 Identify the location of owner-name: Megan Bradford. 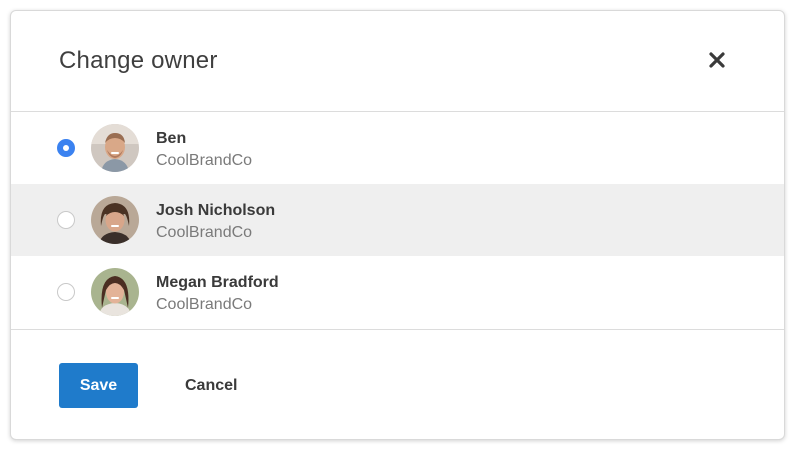
(217, 282).